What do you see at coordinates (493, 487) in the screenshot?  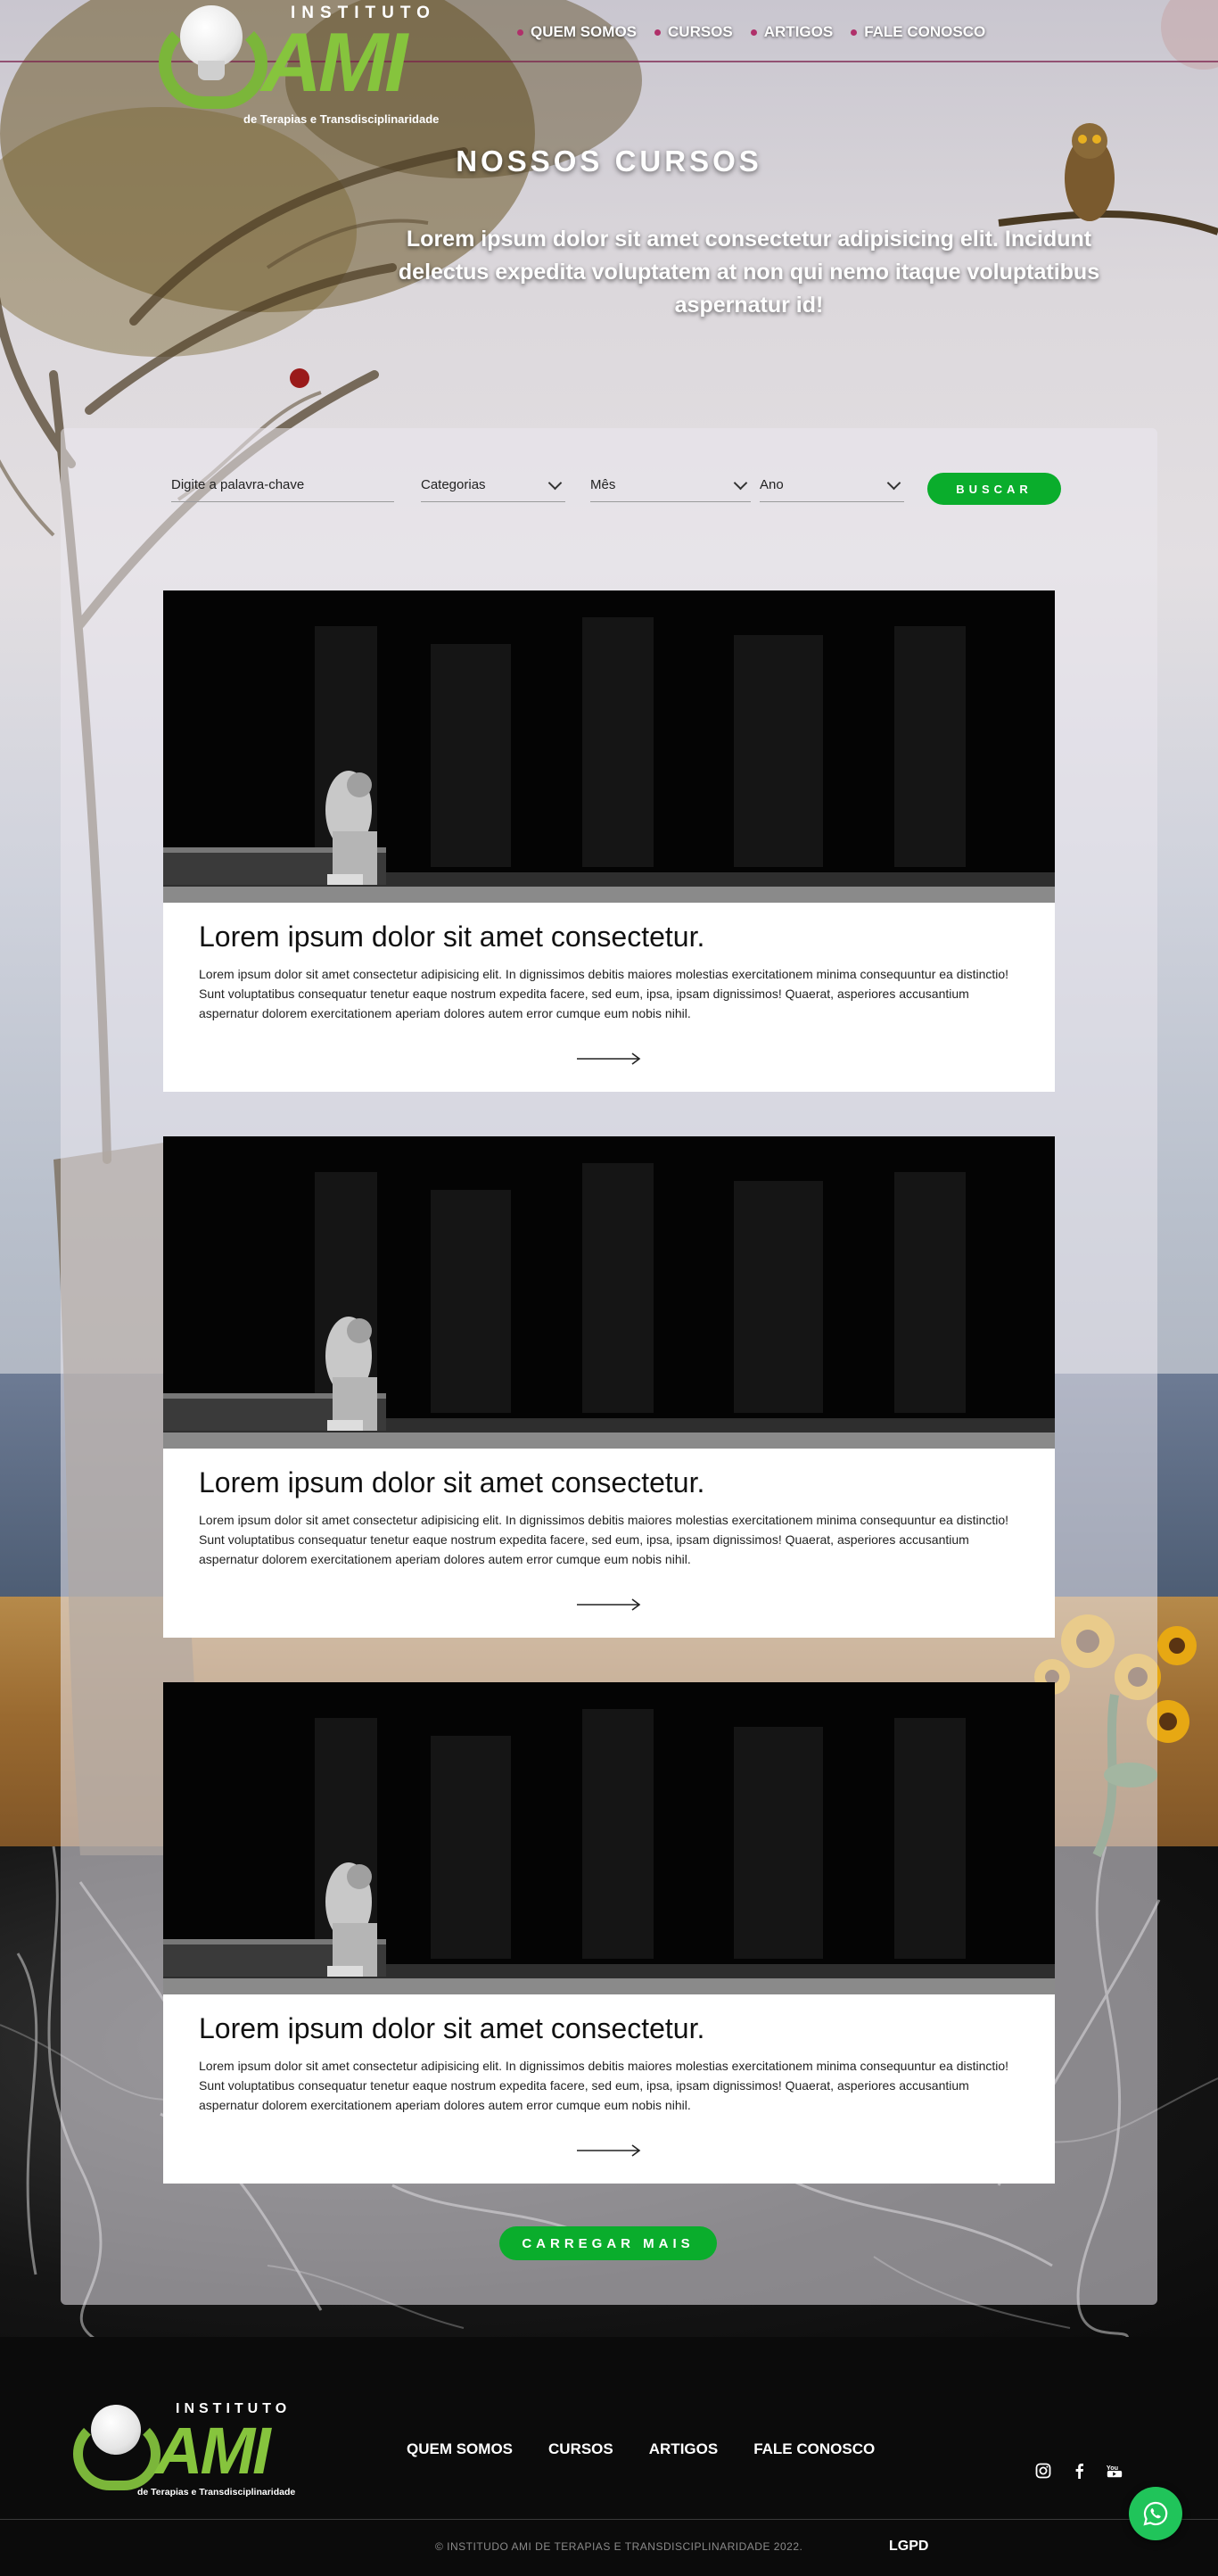 I see `category-select: Categorias` at bounding box center [493, 487].